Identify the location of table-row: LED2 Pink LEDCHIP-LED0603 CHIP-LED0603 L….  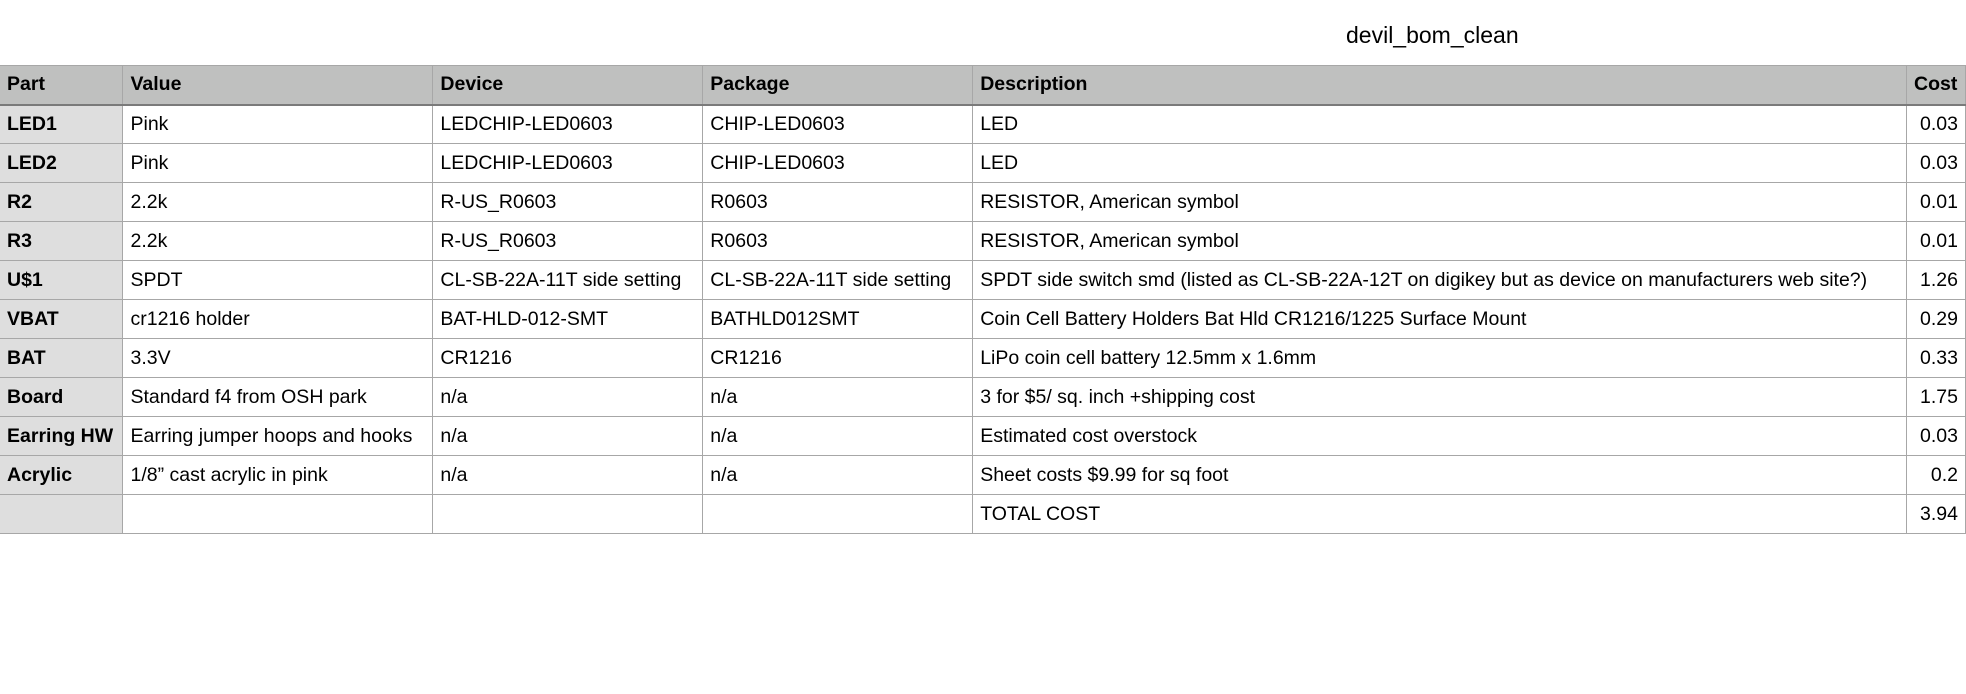
(983, 163).